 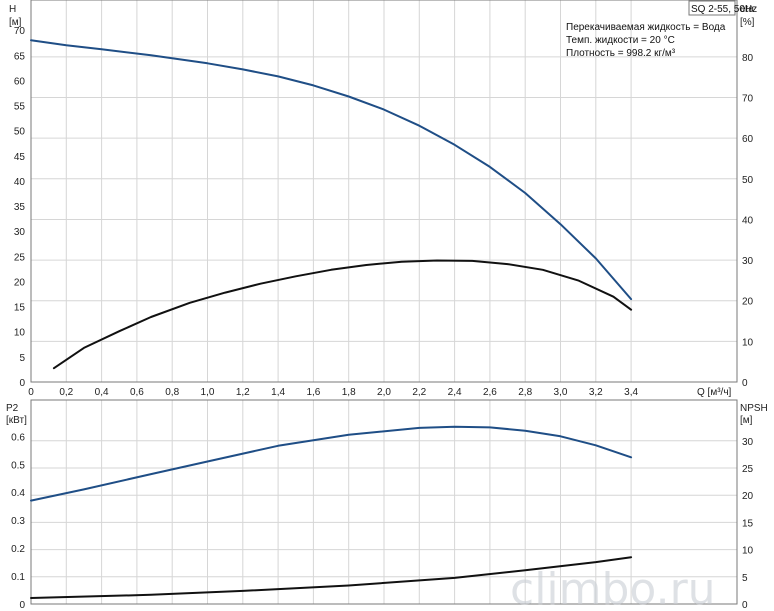 I want to click on x-tick-label: 2,8, so click(x=525, y=392).